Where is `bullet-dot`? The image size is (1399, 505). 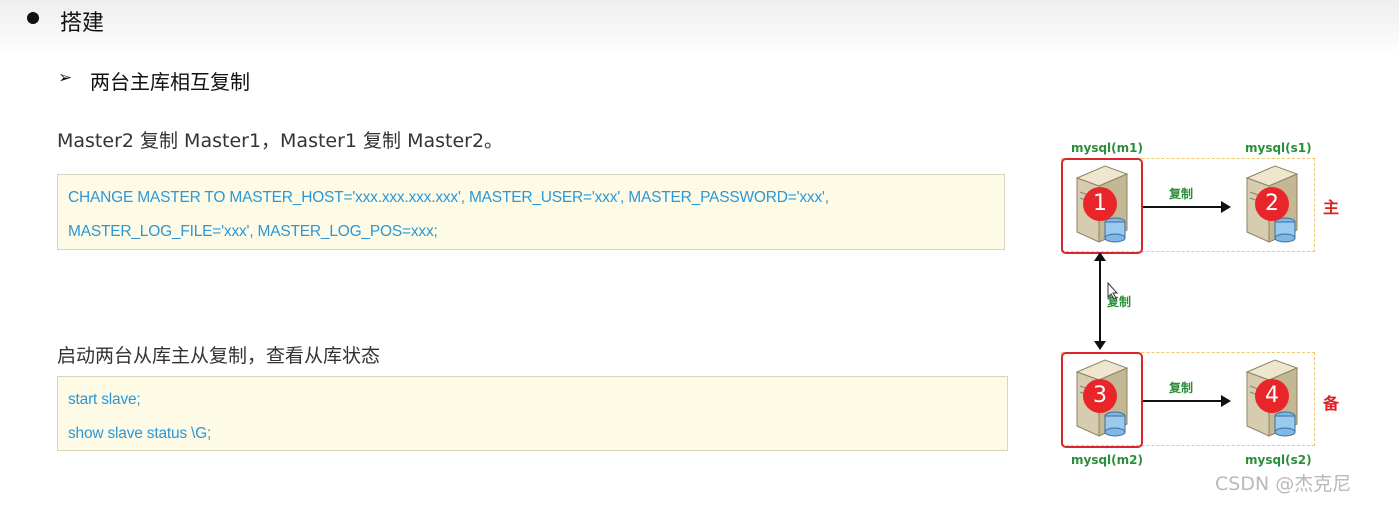
bullet-dot is located at coordinates (33, 18).